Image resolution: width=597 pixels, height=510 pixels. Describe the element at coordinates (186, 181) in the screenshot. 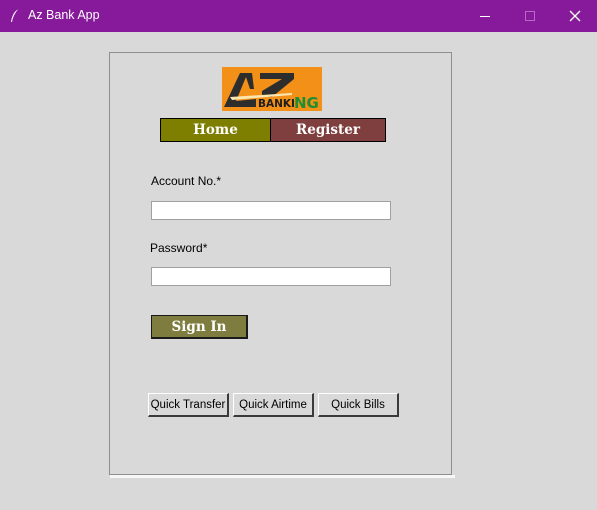

I see `account-number-label: Account No.*` at that location.